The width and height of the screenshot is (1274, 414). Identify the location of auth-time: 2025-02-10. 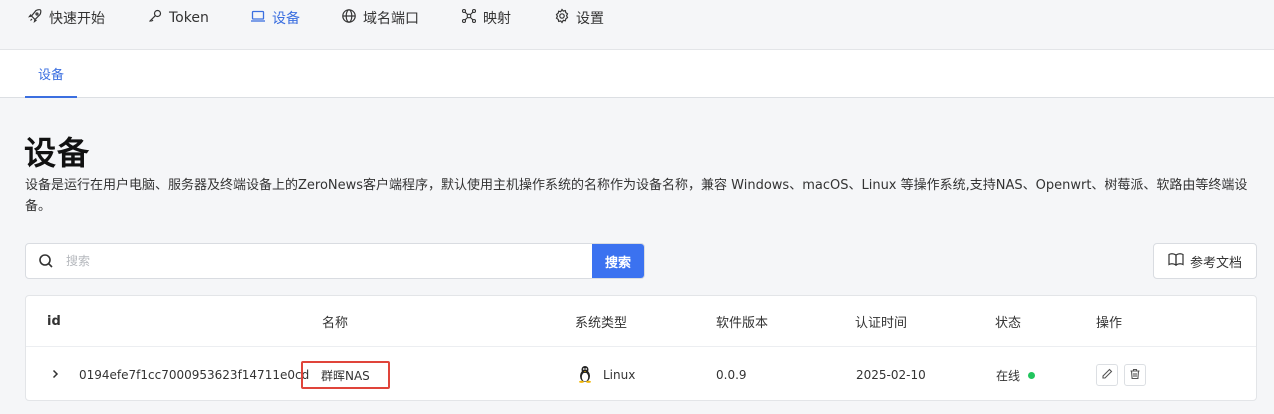
(891, 375).